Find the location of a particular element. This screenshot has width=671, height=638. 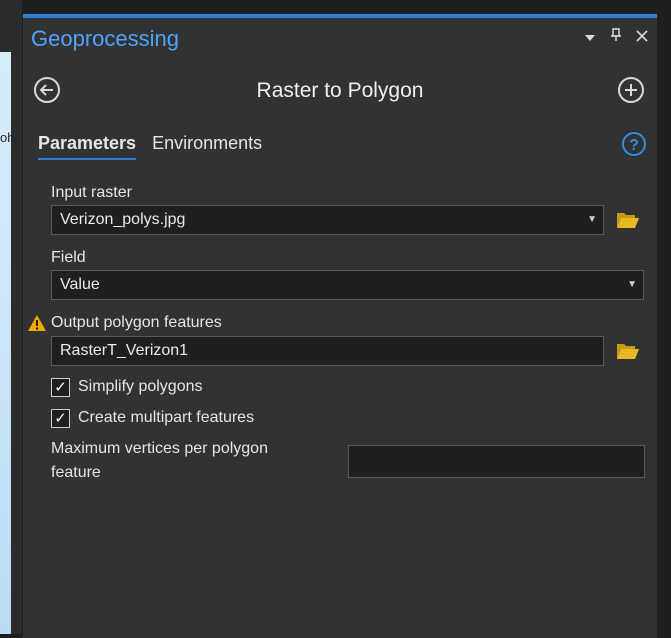

window-controls is located at coordinates (616, 36).